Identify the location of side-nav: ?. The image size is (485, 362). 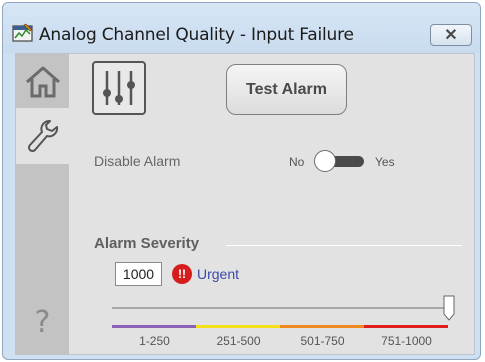
(42, 204).